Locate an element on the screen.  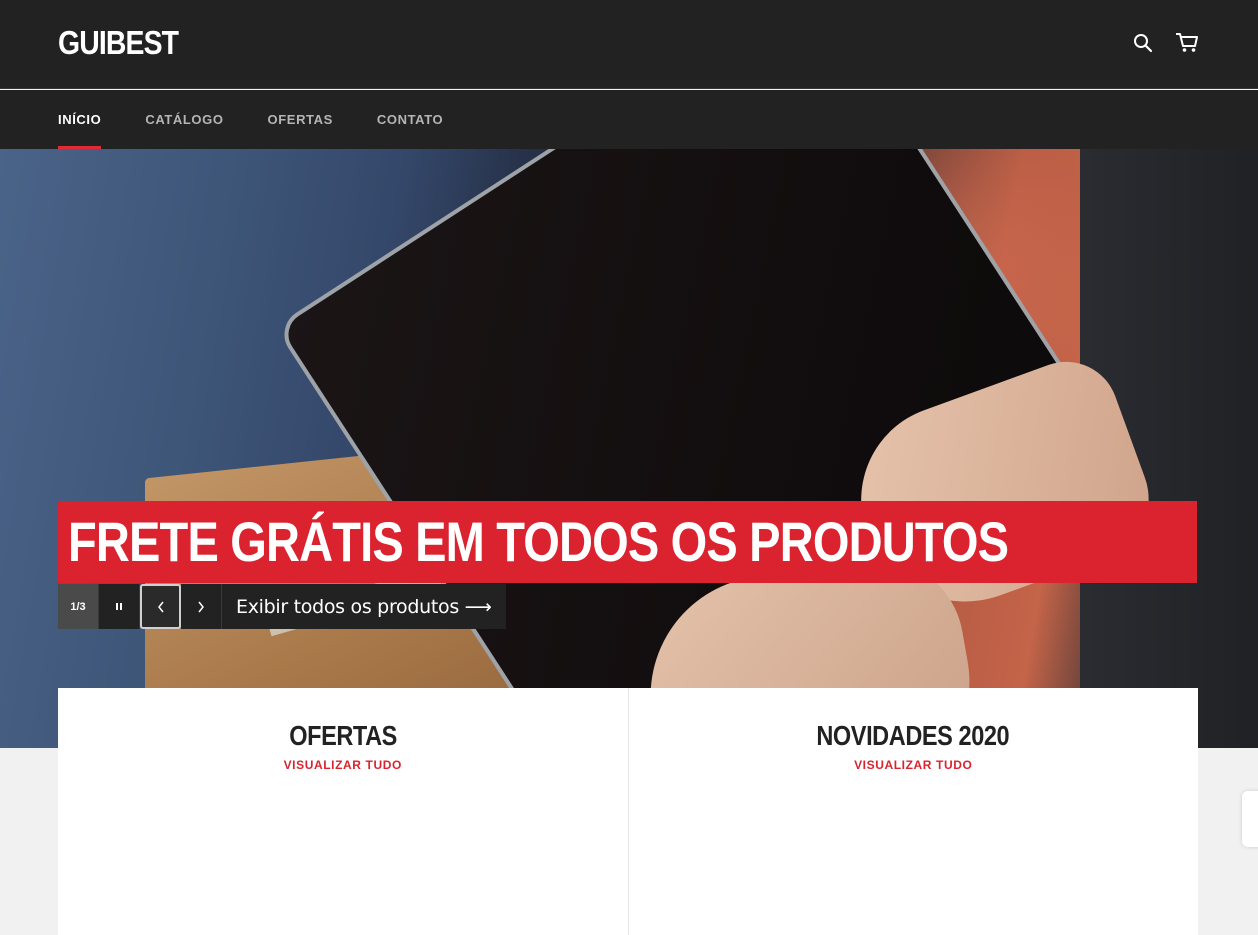
site-header: GUIBEST is located at coordinates (629, 44).